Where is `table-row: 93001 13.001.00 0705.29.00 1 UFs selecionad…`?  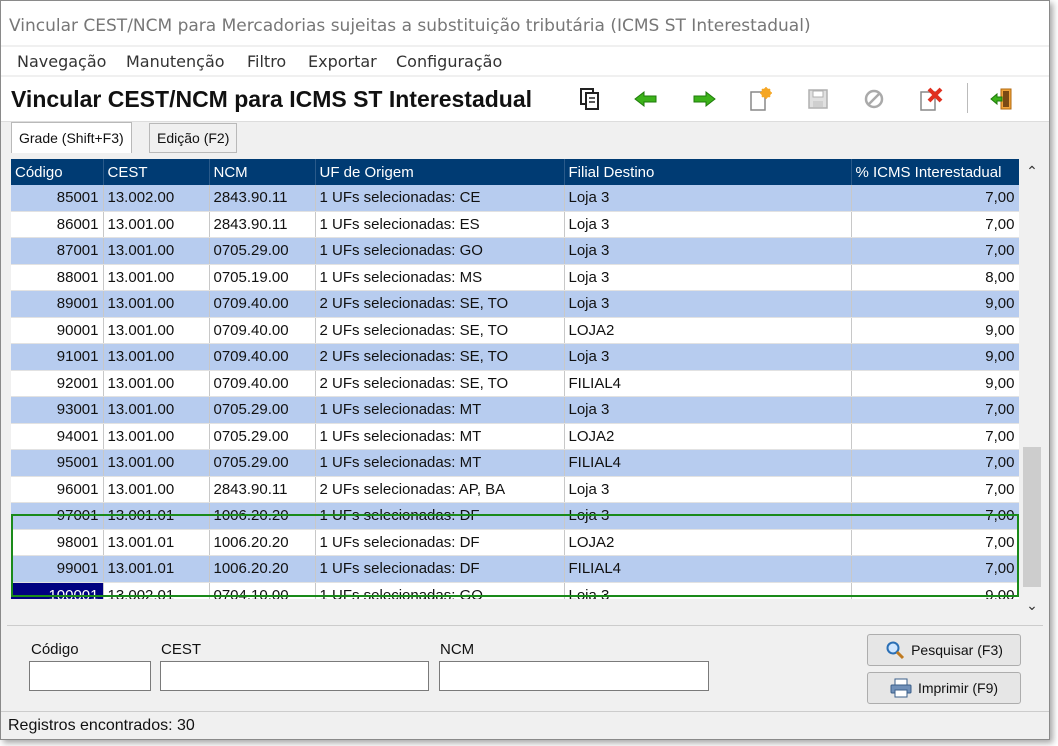 table-row: 93001 13.001.00 0705.29.00 1 UFs selecionad… is located at coordinates (515, 410).